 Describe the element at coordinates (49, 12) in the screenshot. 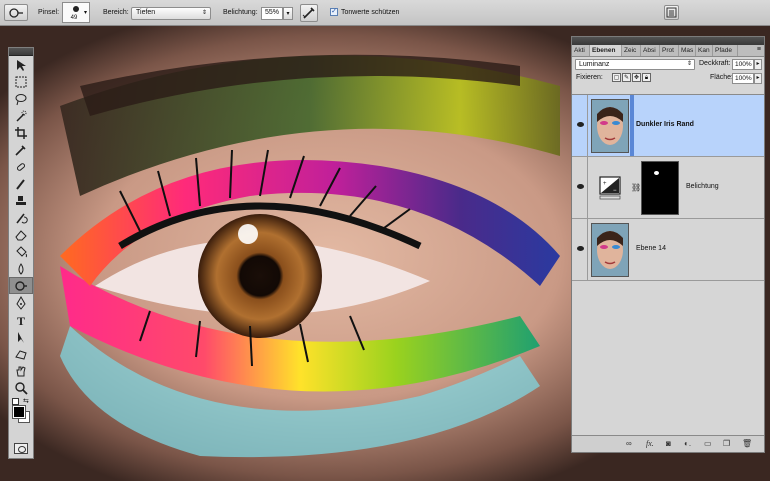

I see `brush-label: Pinsel:` at that location.